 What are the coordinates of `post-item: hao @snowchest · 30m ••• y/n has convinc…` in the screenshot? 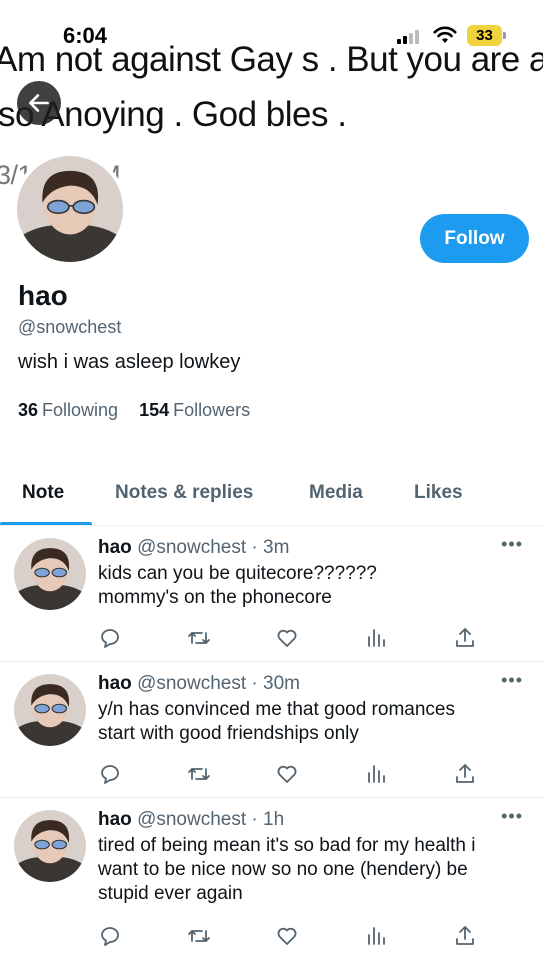 It's located at (271, 730).